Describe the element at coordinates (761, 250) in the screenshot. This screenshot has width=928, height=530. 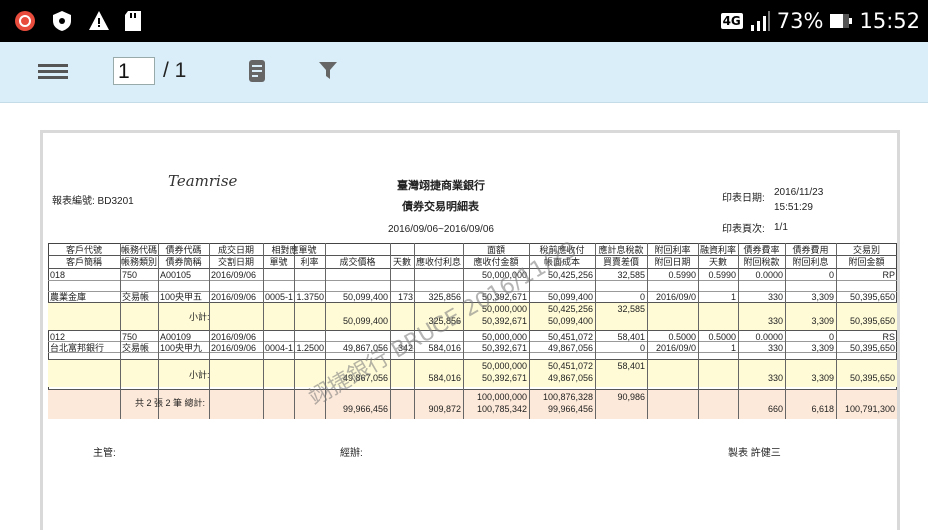
I see `header-cell: 債券費率` at that location.